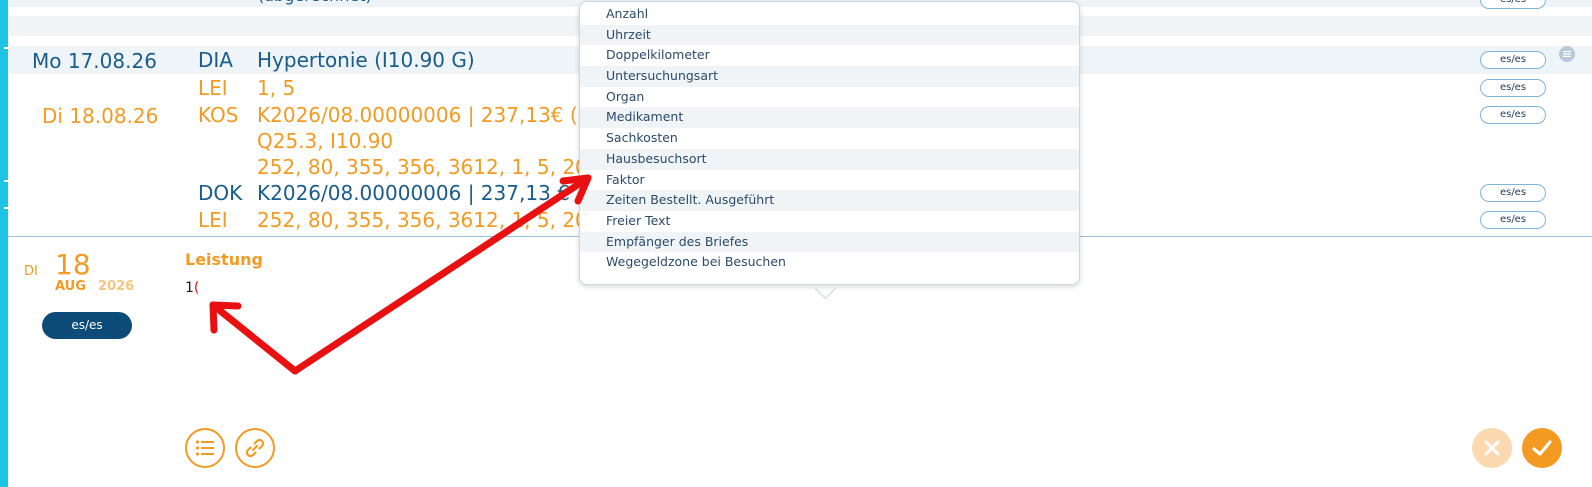 This screenshot has height=487, width=1592. Describe the element at coordinates (400, 274) in the screenshot. I see `annotation-arrows` at that location.